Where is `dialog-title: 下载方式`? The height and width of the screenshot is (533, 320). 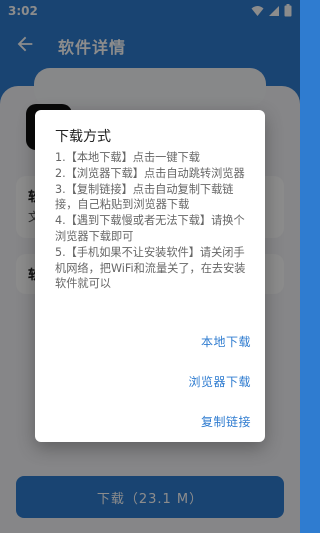 dialog-title: 下载方式 is located at coordinates (83, 137).